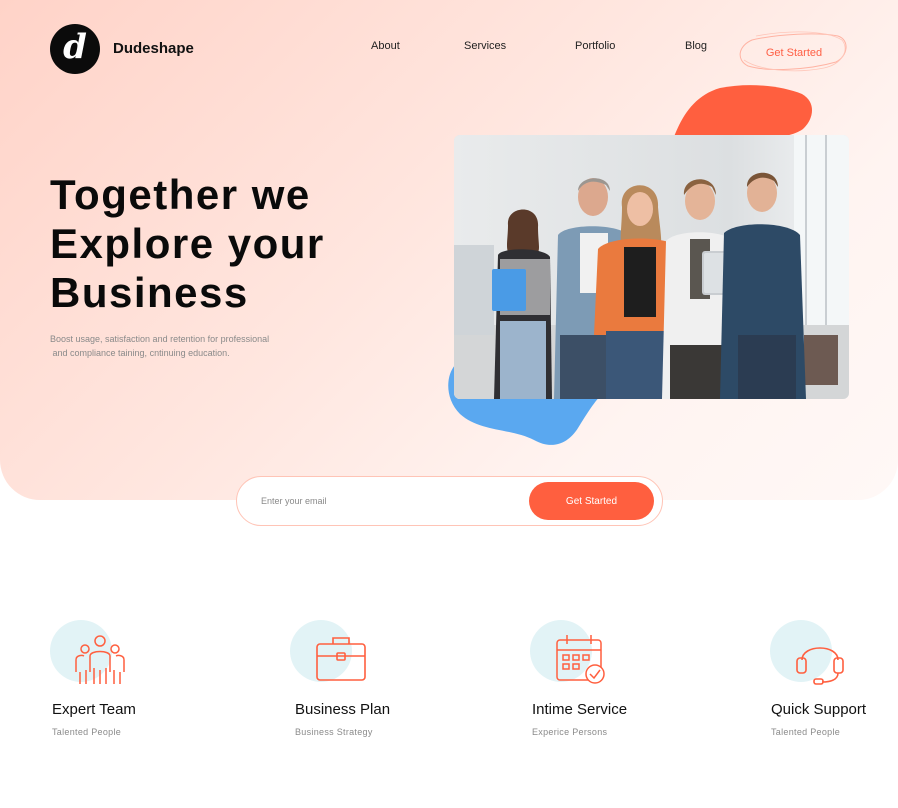 Image resolution: width=898 pixels, height=808 pixels. I want to click on hero-title-line: Business, so click(149, 292).